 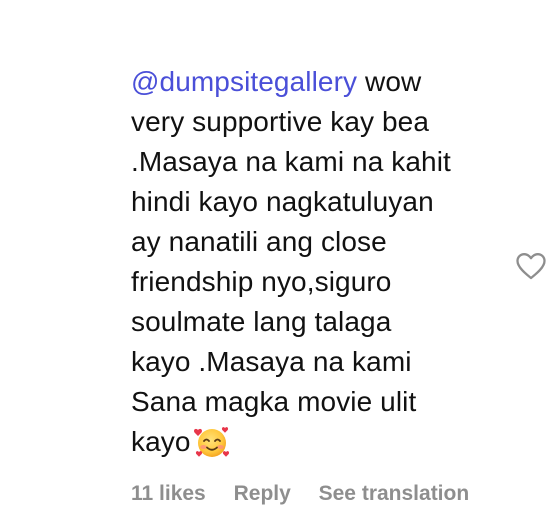 What do you see at coordinates (161, 441) in the screenshot?
I see `comment-line-text: kayo` at bounding box center [161, 441].